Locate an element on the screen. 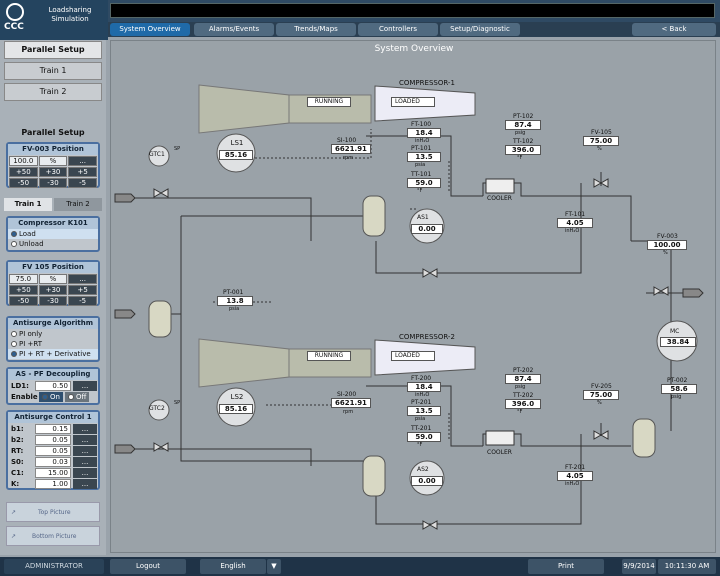 The image size is (720, 576). unload-option: Unload is located at coordinates (53, 244).